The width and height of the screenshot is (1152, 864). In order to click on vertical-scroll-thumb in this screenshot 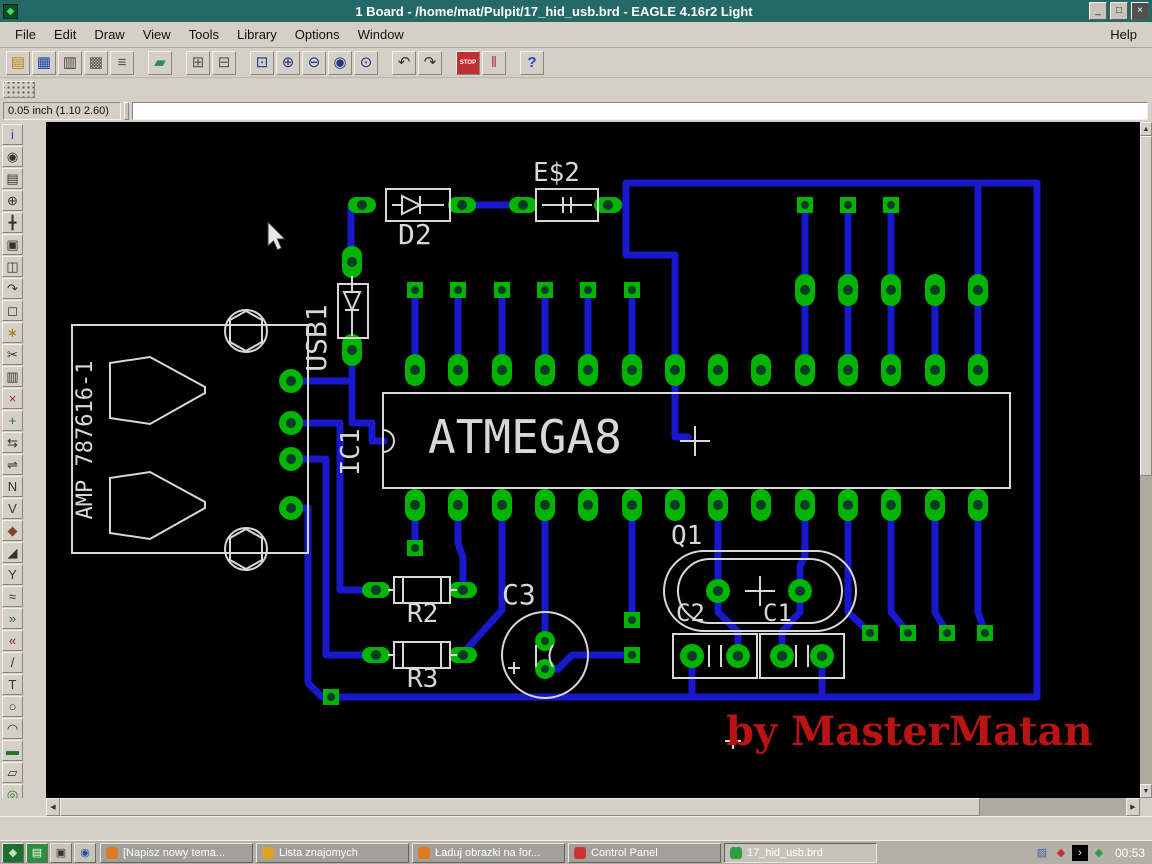, I will do `click(1146, 306)`.